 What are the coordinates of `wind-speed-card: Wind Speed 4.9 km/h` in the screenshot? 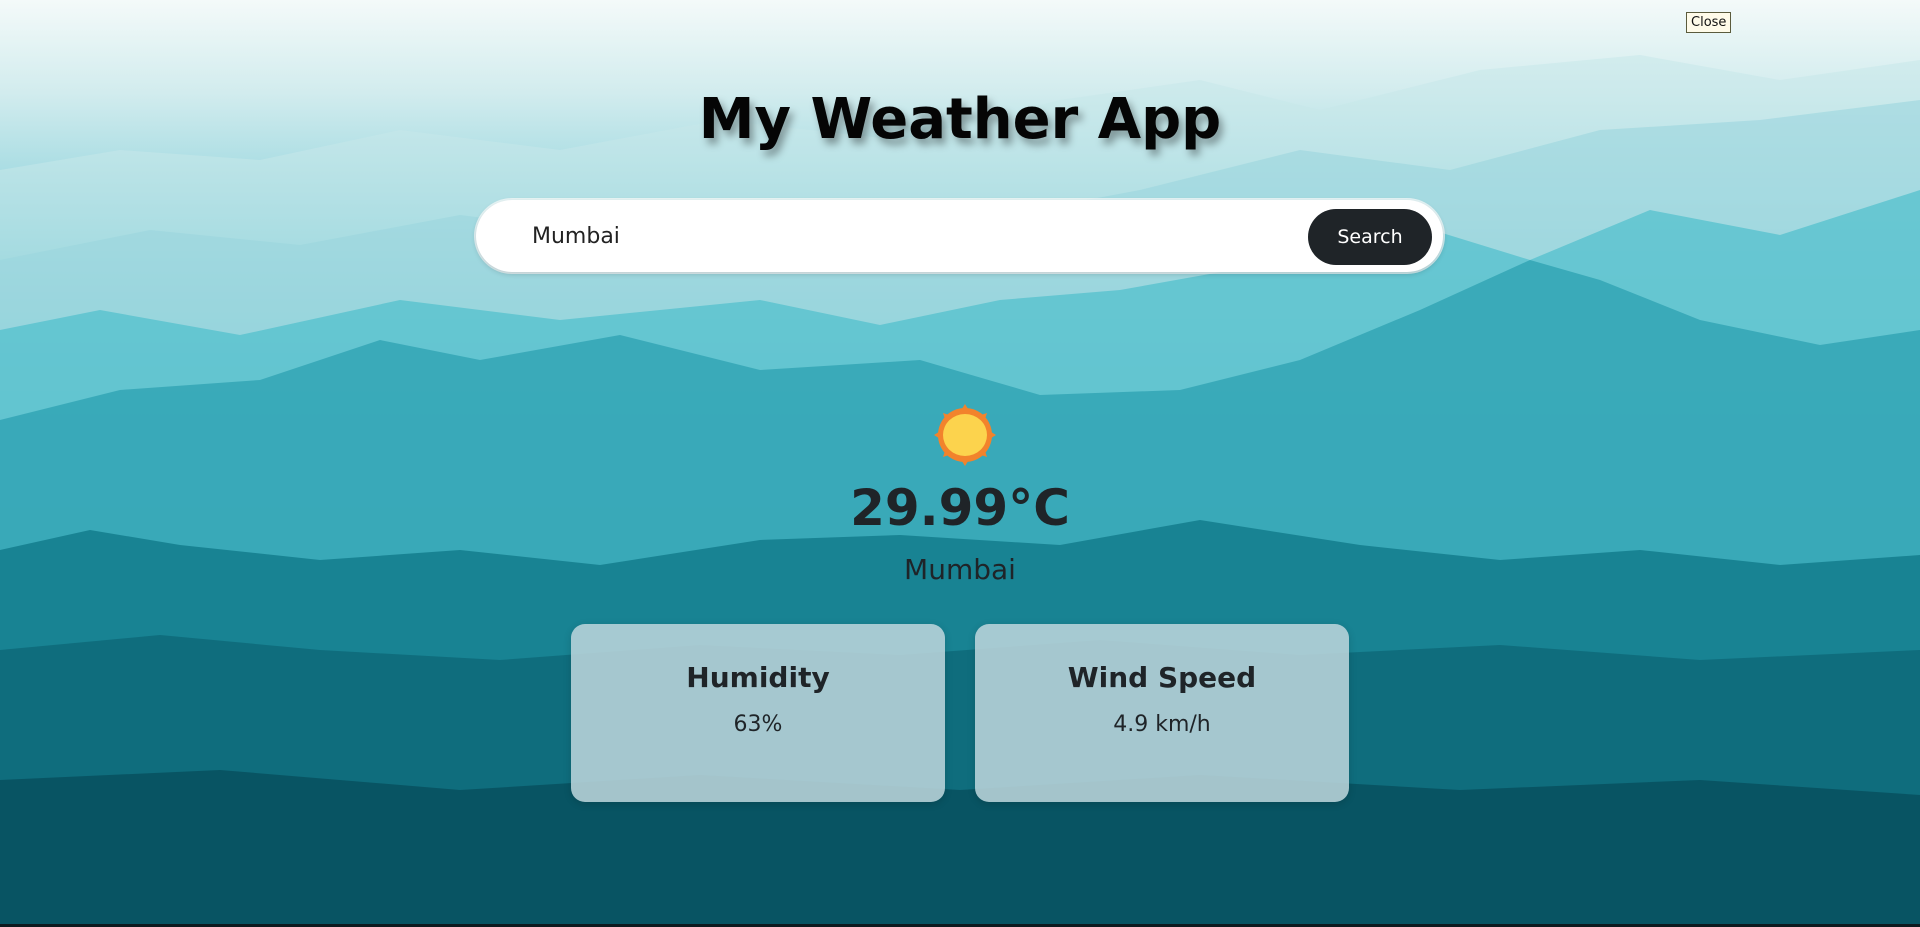 It's located at (1162, 713).